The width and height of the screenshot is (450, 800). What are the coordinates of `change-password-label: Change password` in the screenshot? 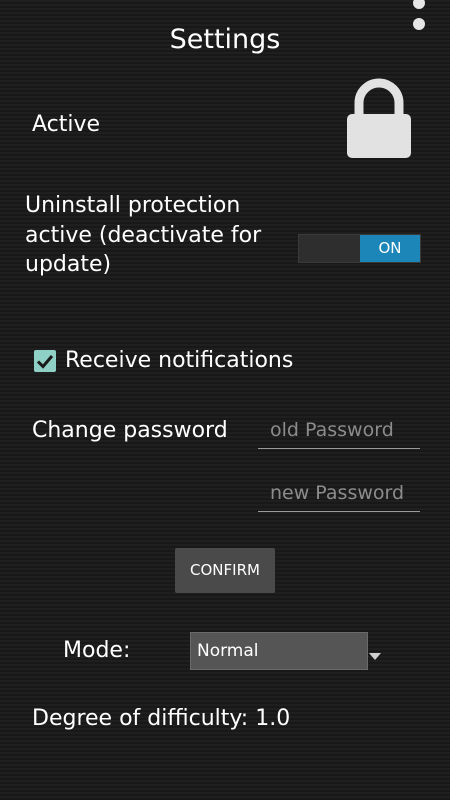 It's located at (130, 430).